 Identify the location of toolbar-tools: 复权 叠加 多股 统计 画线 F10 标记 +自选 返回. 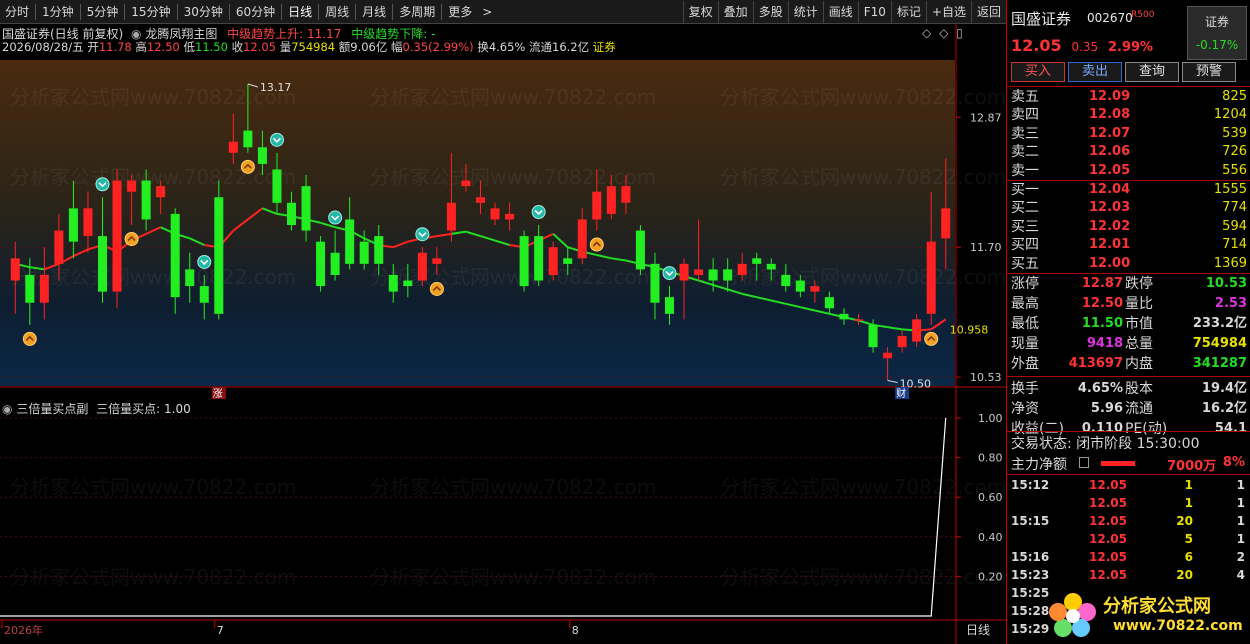
(844, 11).